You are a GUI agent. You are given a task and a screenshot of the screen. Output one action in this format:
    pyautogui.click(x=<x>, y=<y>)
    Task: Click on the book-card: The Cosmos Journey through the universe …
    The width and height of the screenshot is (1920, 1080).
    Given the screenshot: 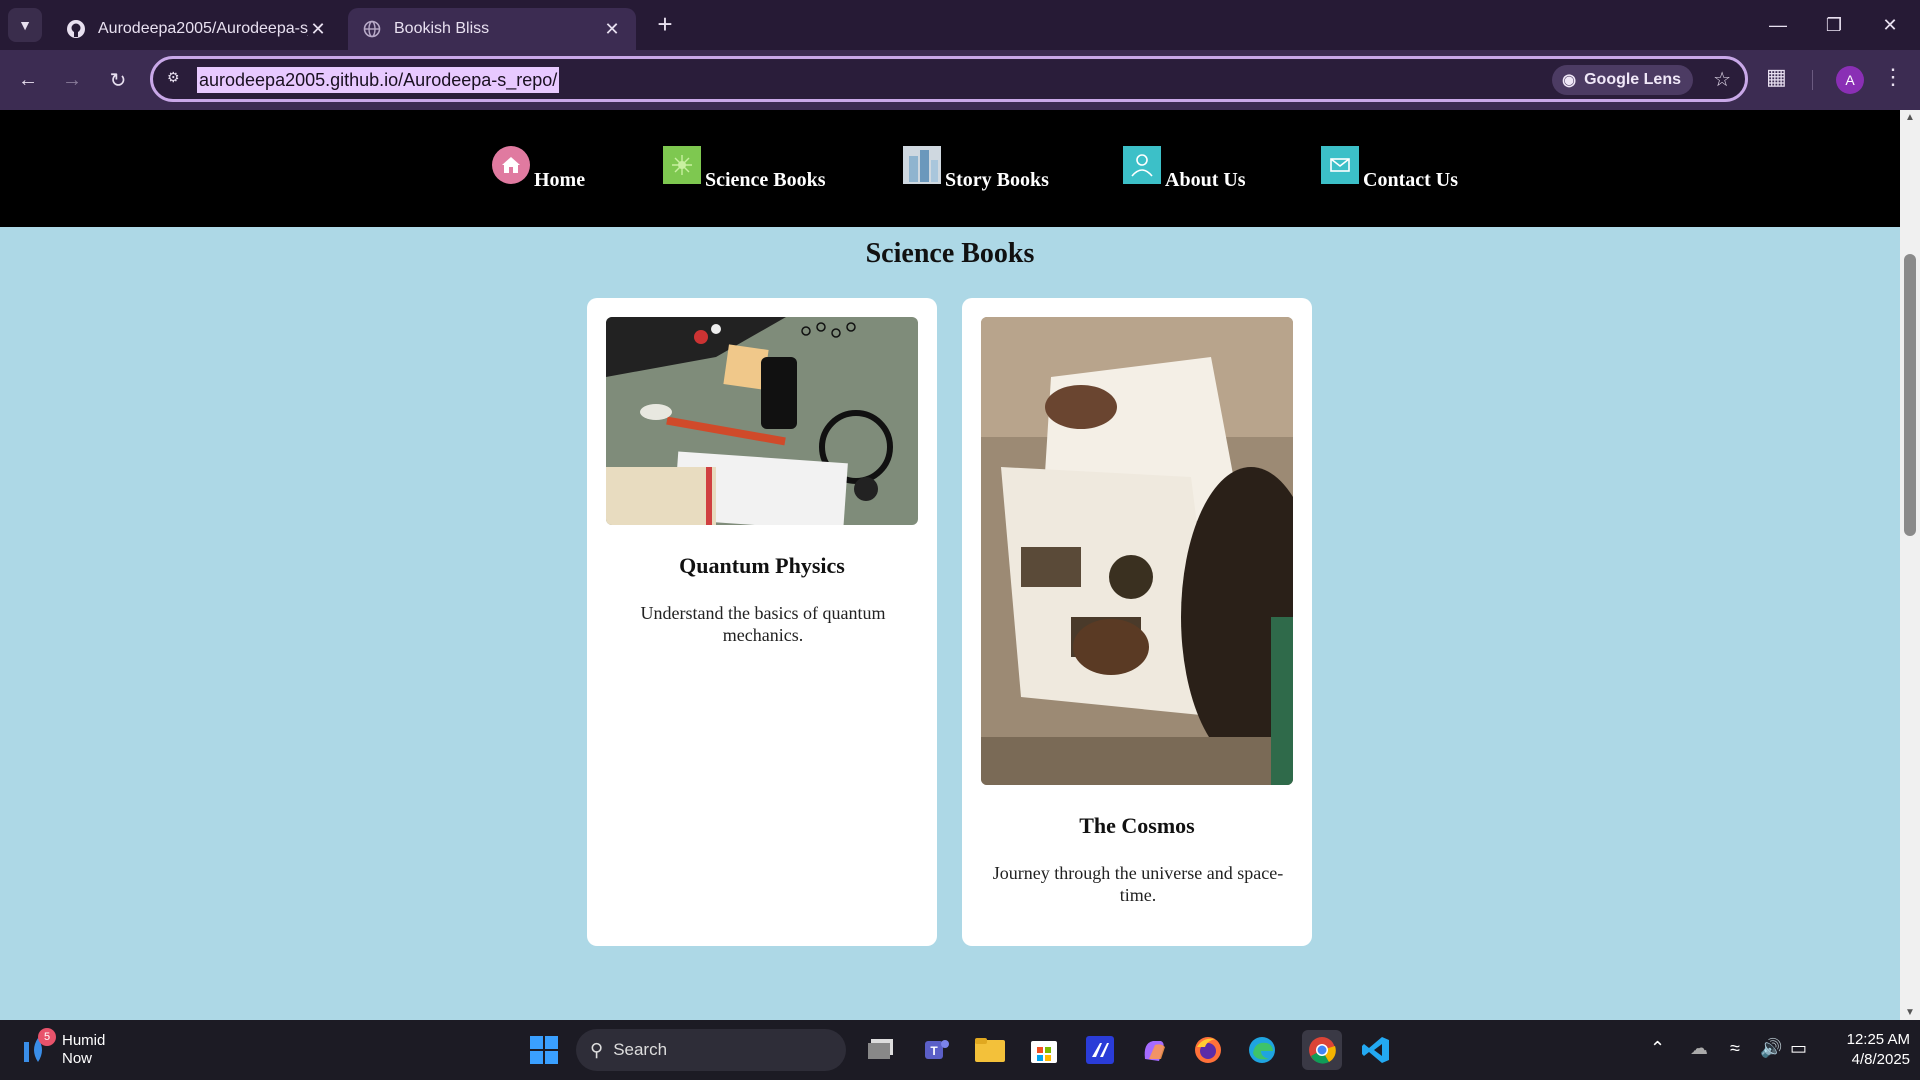 What is the action you would take?
    pyautogui.click(x=1137, y=622)
    